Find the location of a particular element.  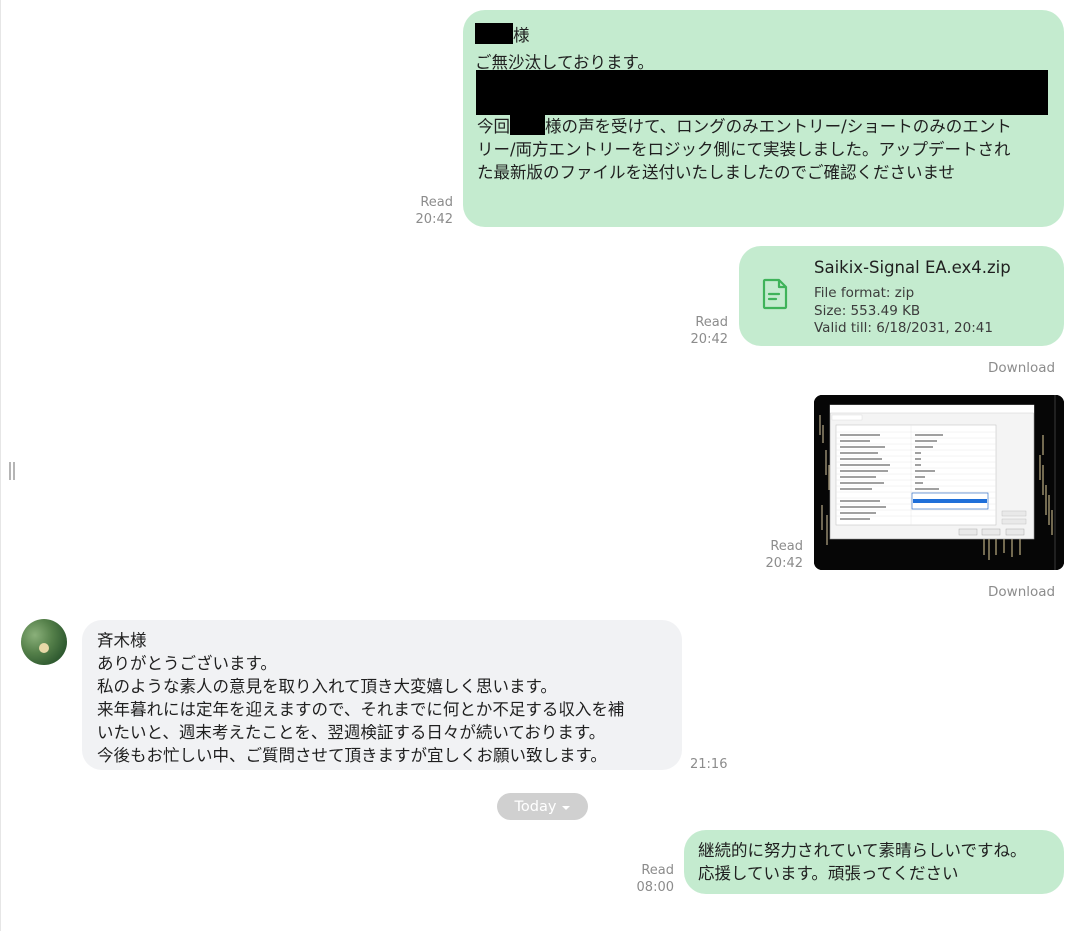

outgoing-message: 継続的に努力されていて素晴らしいですね。 応援しています。頑張ってください is located at coordinates (874, 862).